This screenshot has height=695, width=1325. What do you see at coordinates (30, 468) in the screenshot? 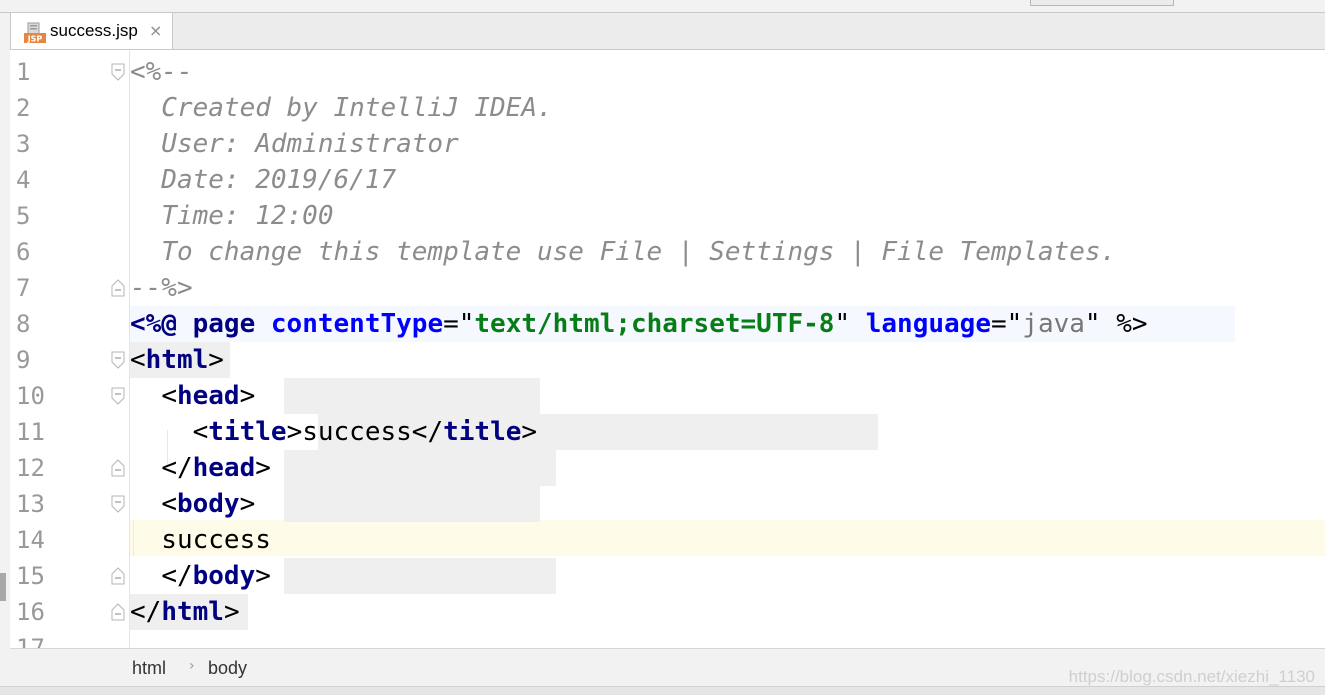
I see `line-number: 12` at bounding box center [30, 468].